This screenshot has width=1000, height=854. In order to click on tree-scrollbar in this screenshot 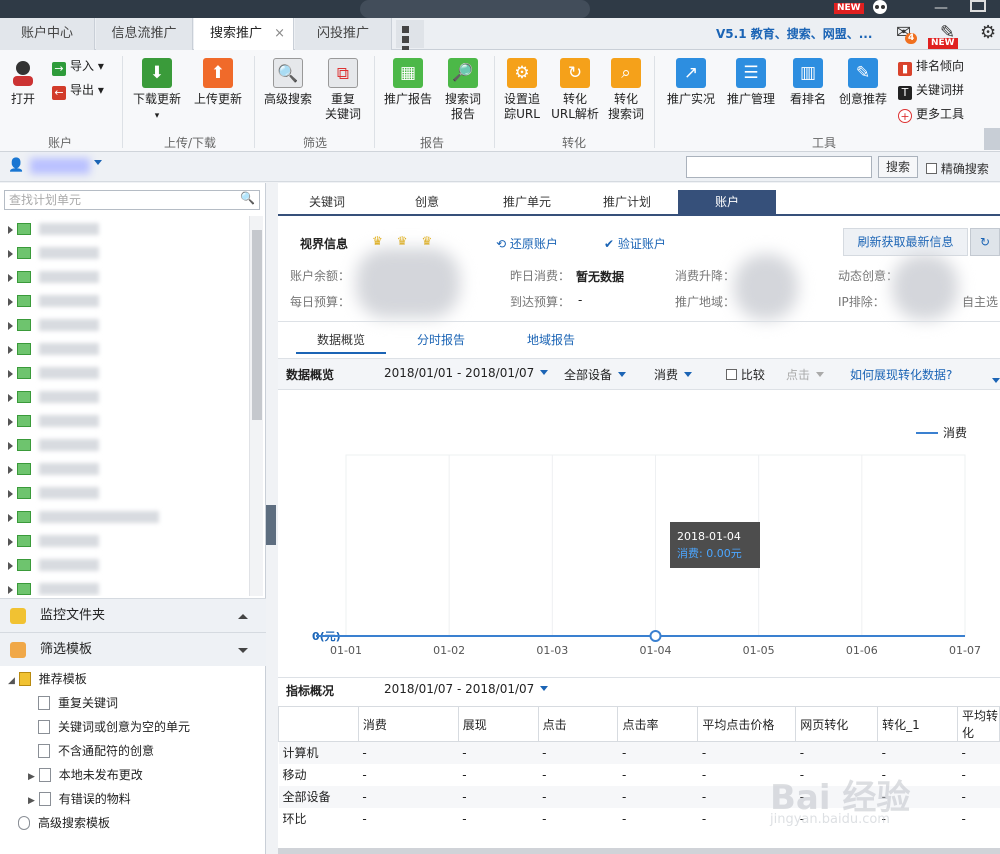, I will do `click(256, 406)`.